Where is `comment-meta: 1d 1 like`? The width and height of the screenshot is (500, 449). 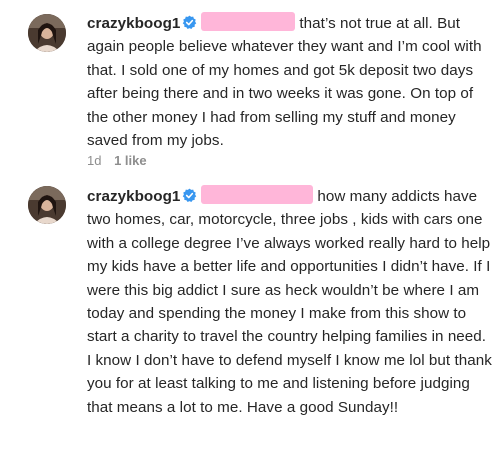 comment-meta: 1d 1 like is located at coordinates (121, 160).